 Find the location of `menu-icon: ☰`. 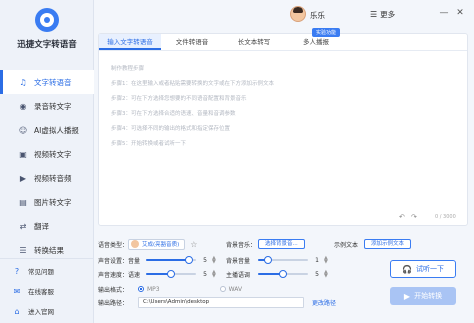

menu-icon: ☰ is located at coordinates (374, 14).